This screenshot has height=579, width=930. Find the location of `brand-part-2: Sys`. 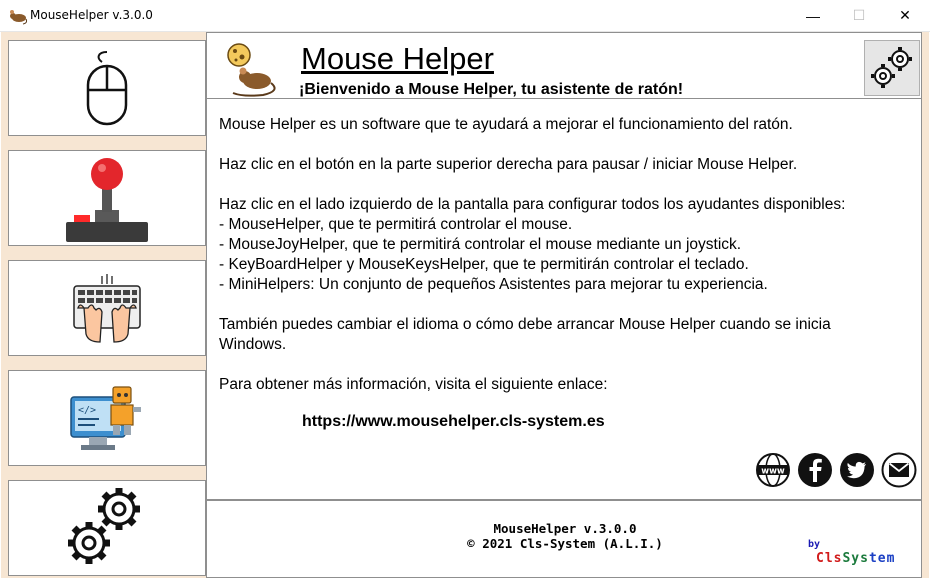

brand-part-2: Sys is located at coordinates (855, 558).